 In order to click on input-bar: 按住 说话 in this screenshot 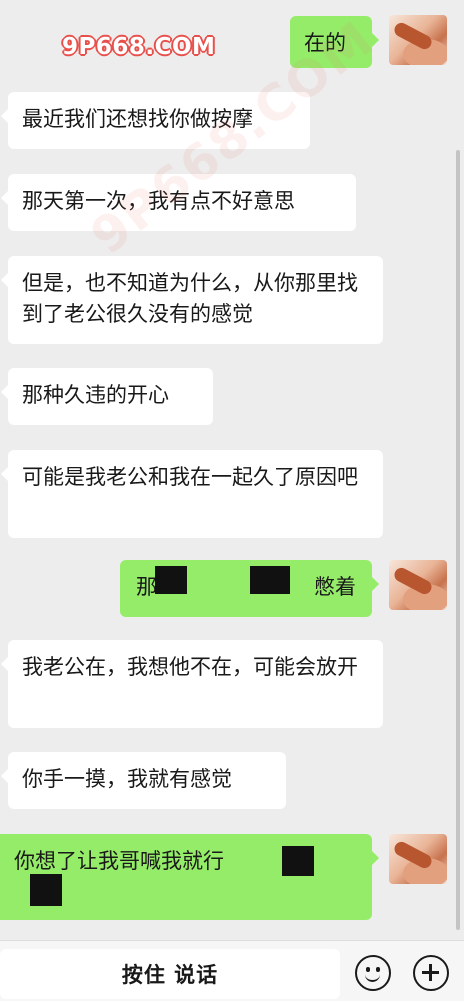, I will do `click(232, 970)`.